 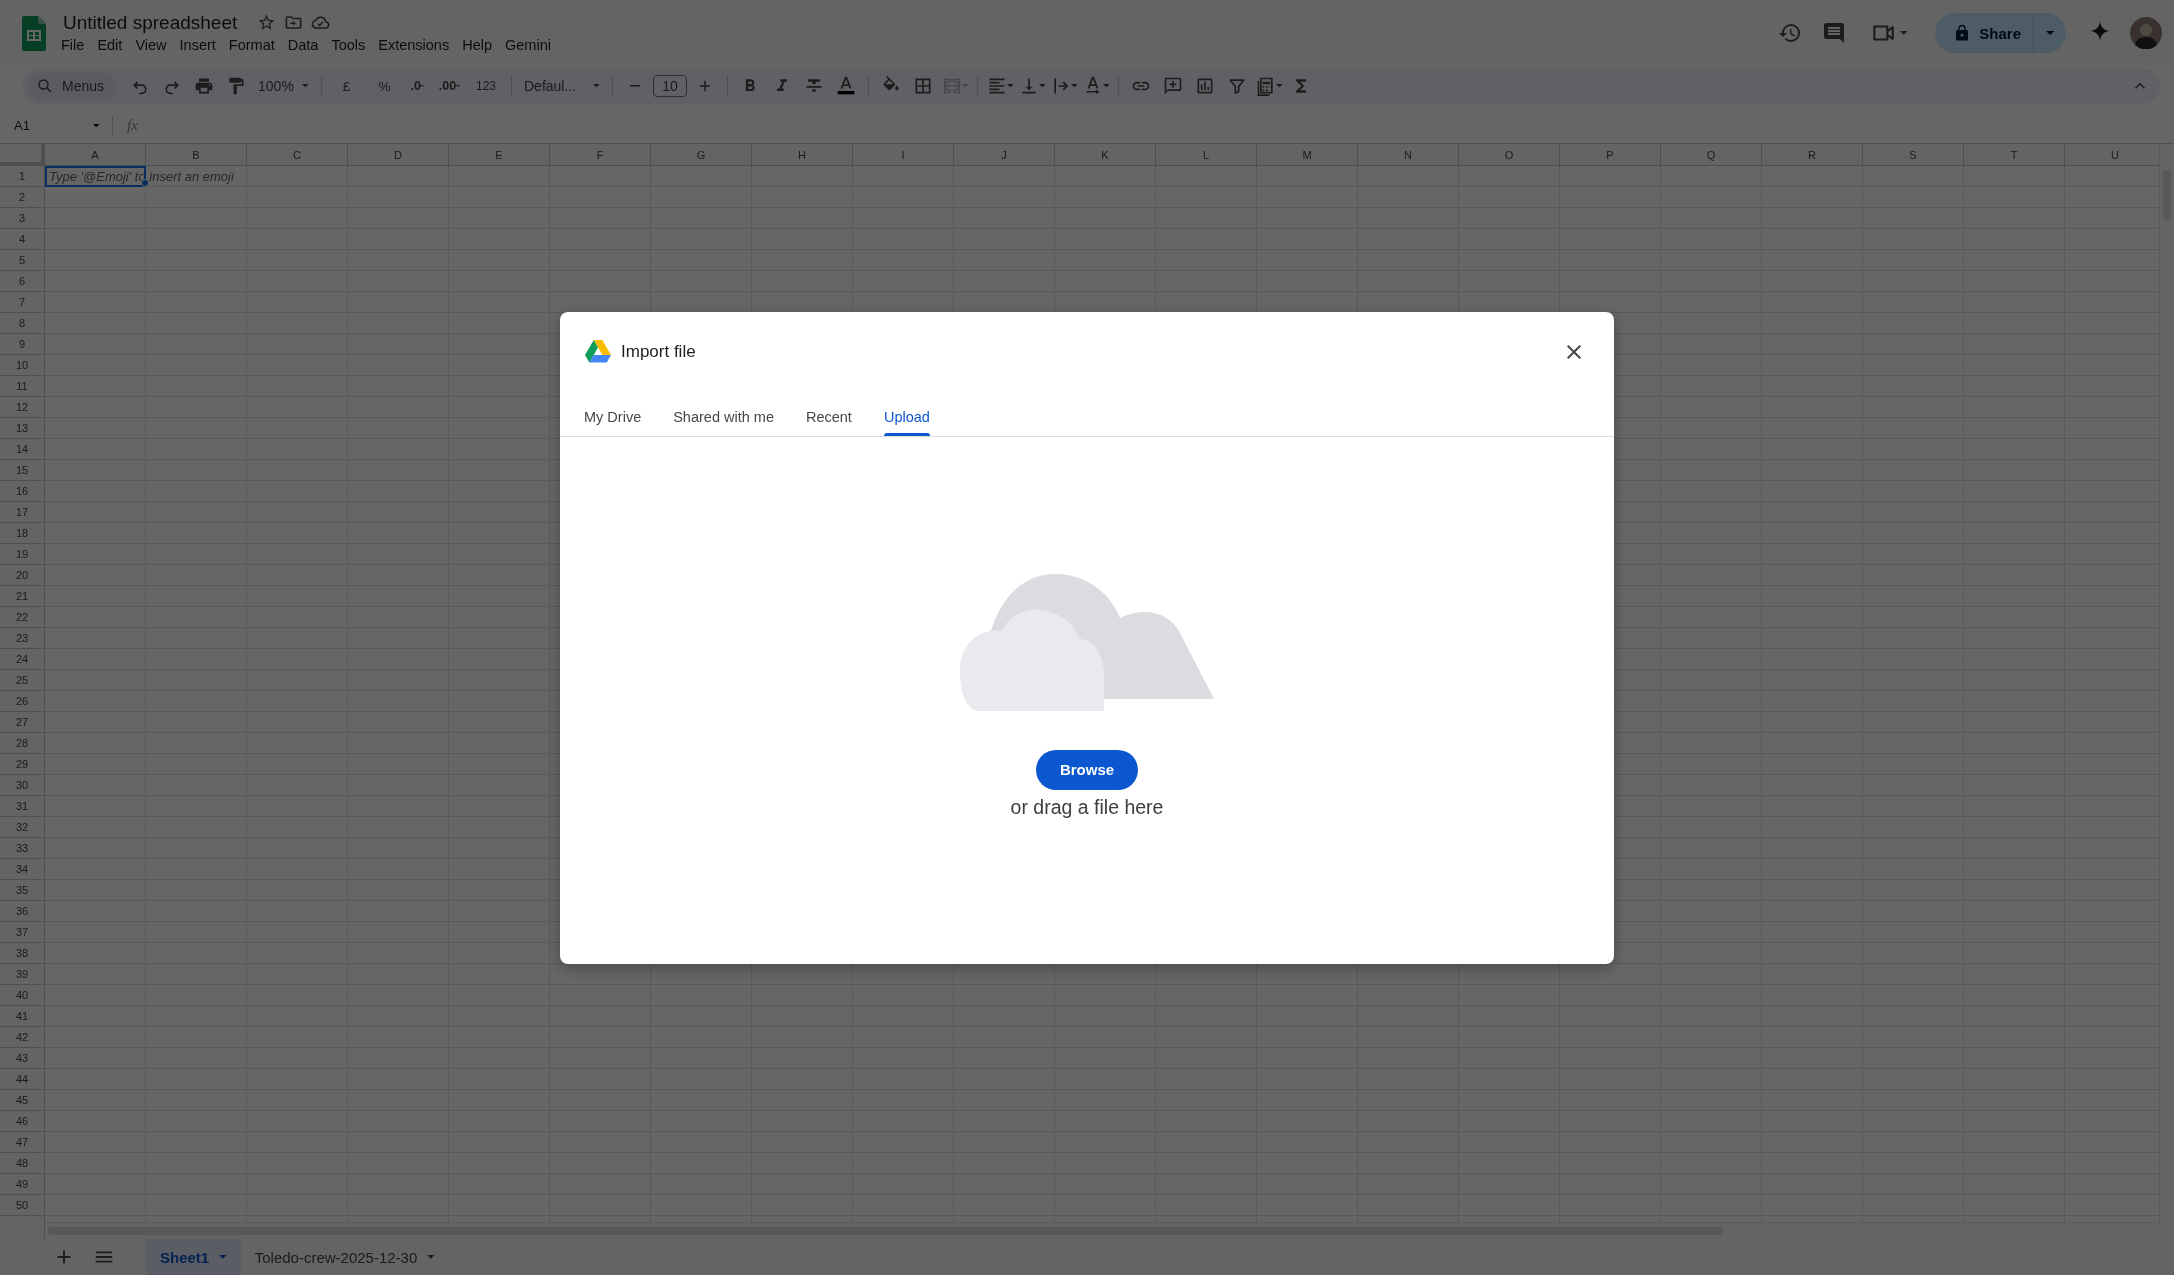 What do you see at coordinates (150, 22) in the screenshot?
I see `document-title: Untitled spreadsheet` at bounding box center [150, 22].